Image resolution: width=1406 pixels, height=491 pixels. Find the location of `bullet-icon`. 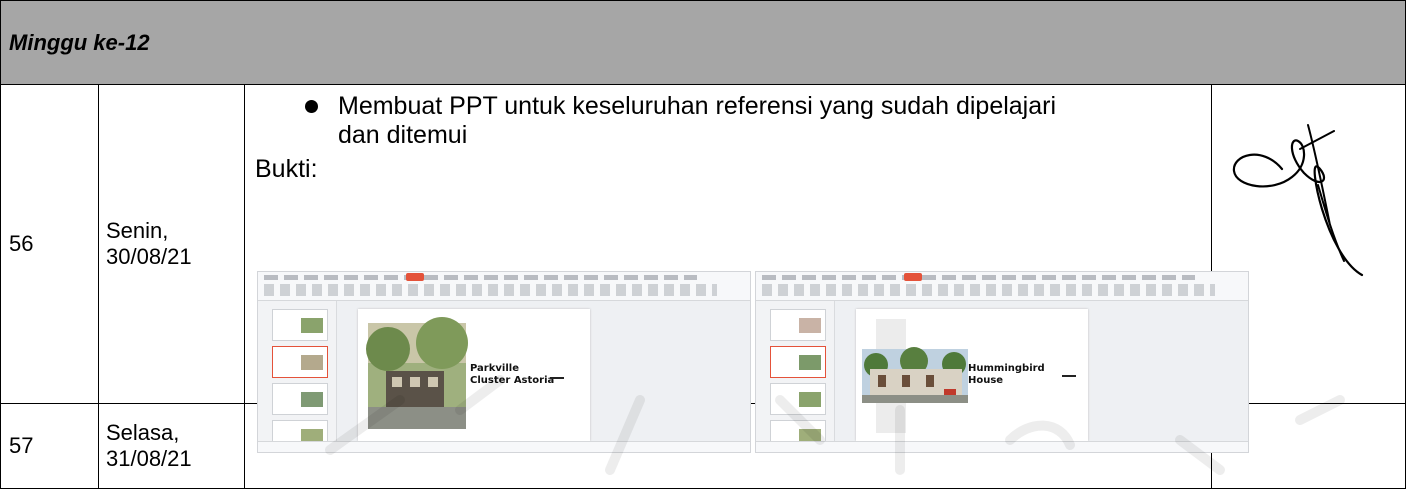

bullet-icon is located at coordinates (311, 106).